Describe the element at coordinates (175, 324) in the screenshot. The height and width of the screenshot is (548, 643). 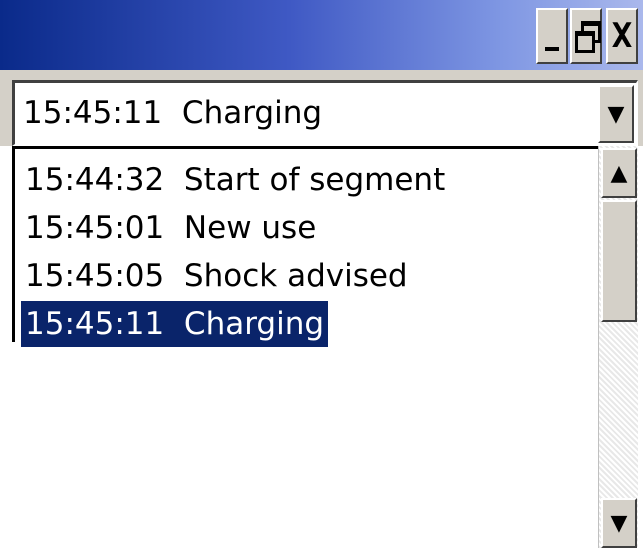
I see `list-item-selected: 15:45:11 Charging` at that location.